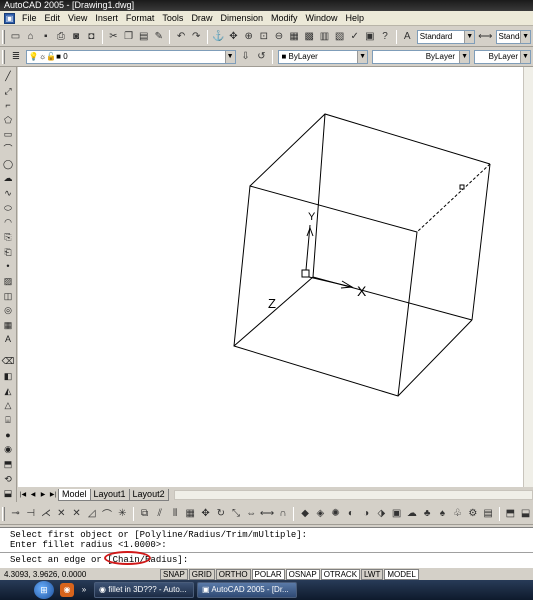  I want to click on construction-line-icon: ⤢, so click(8, 91).